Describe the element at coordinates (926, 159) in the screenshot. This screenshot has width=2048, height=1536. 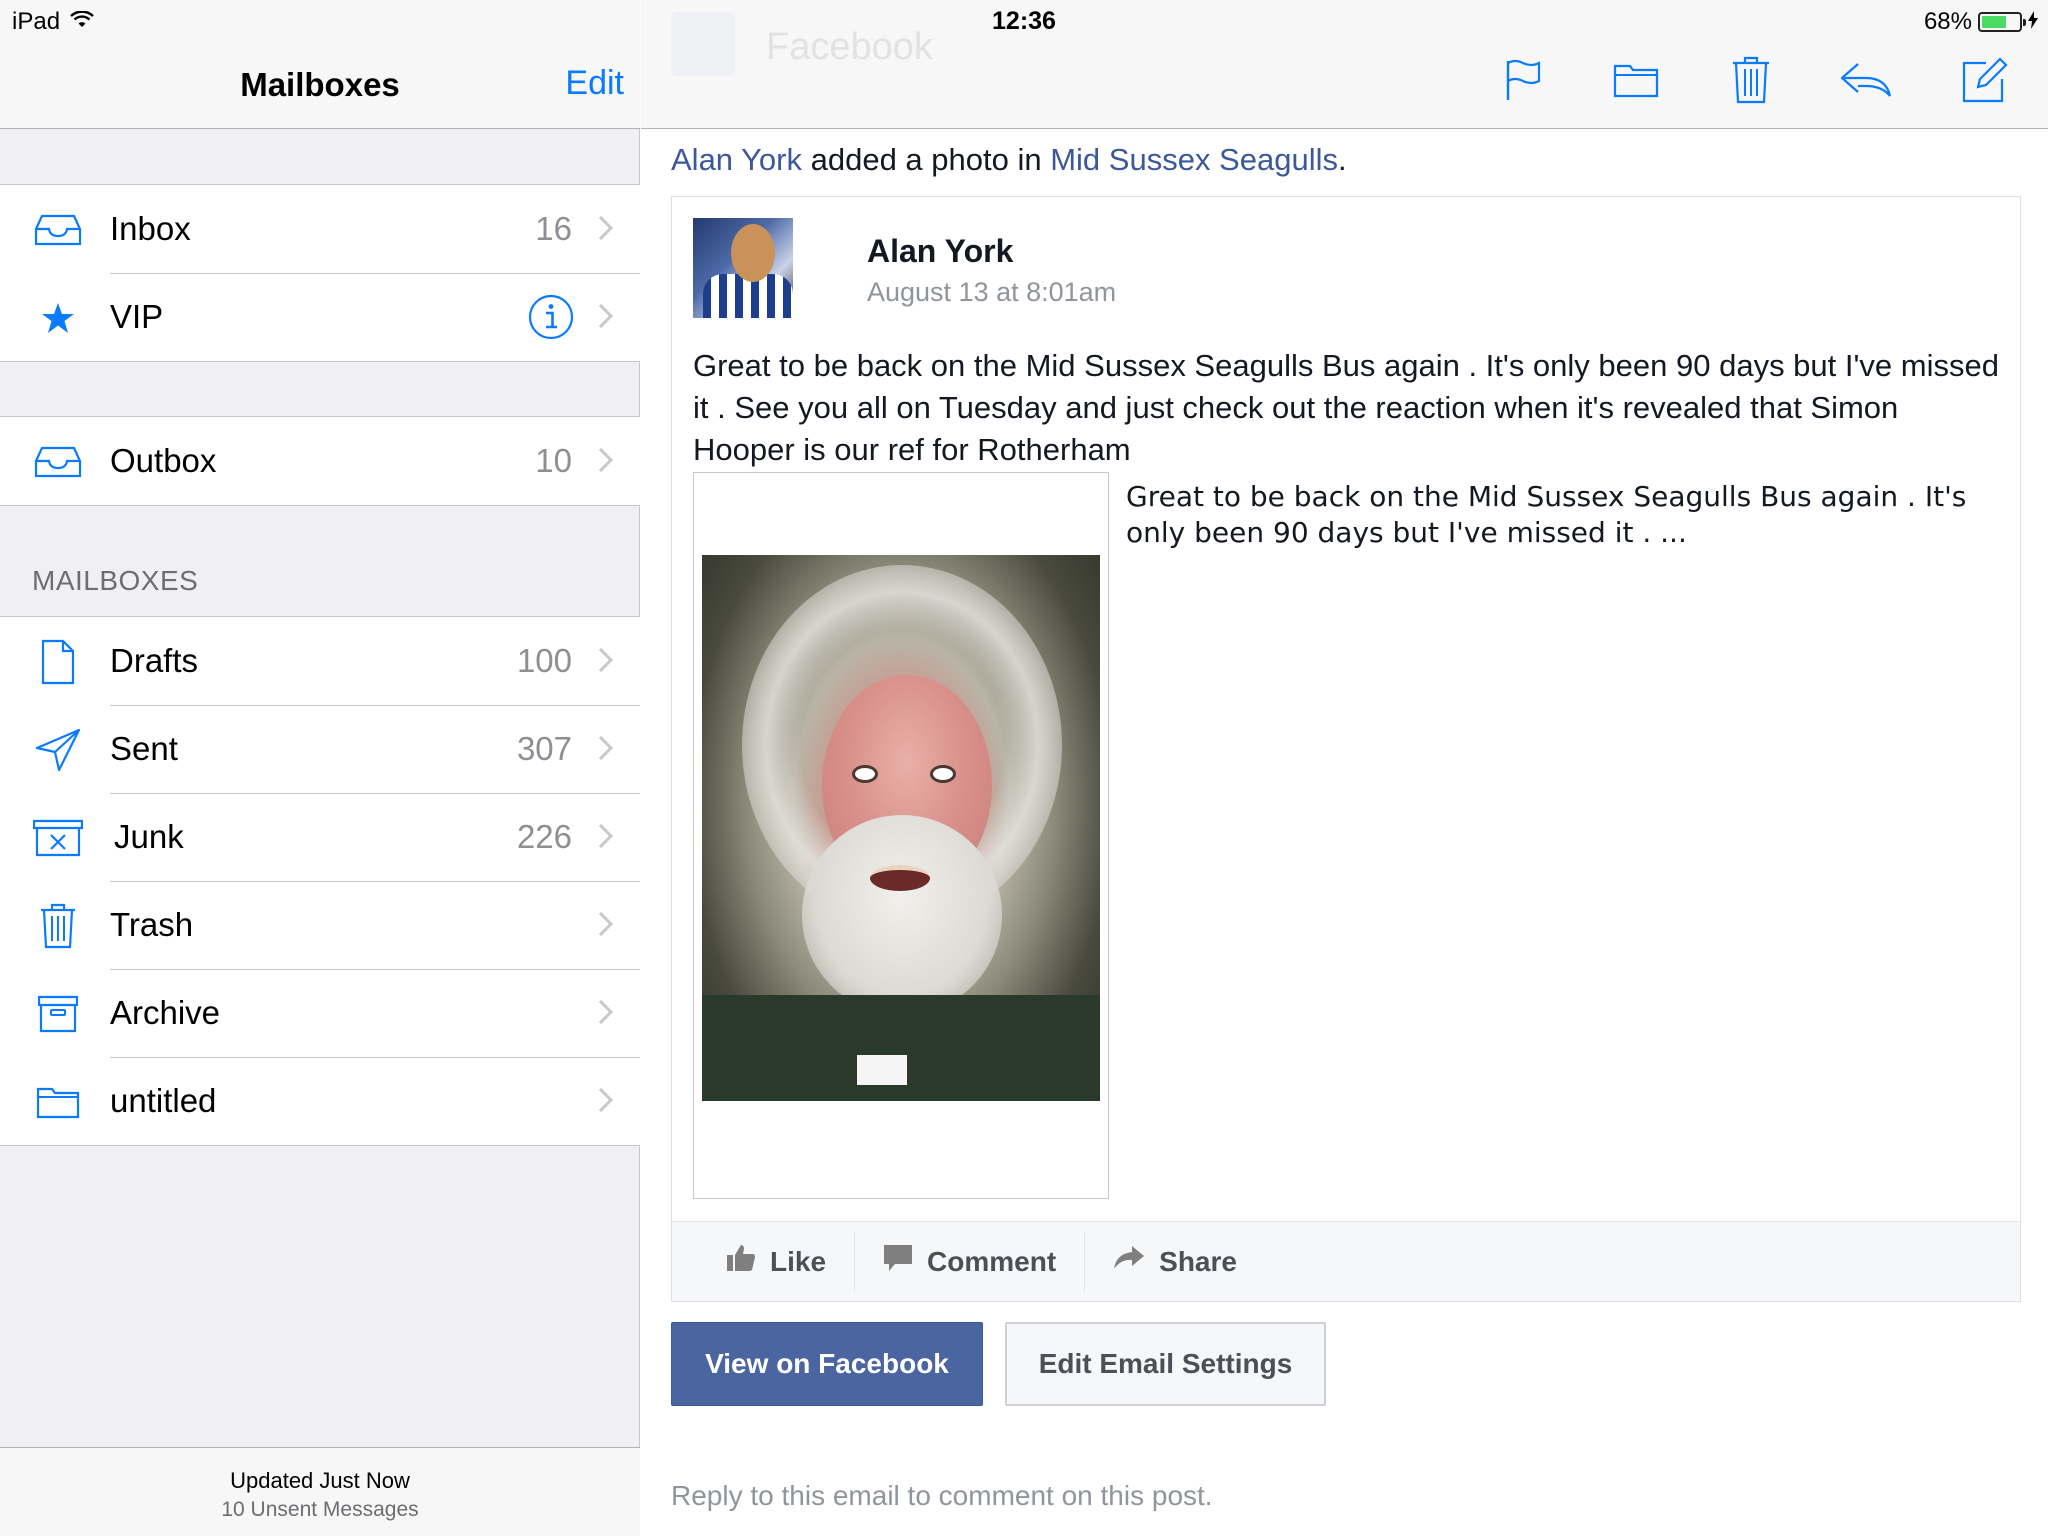
I see `note-text: added a photo in` at that location.